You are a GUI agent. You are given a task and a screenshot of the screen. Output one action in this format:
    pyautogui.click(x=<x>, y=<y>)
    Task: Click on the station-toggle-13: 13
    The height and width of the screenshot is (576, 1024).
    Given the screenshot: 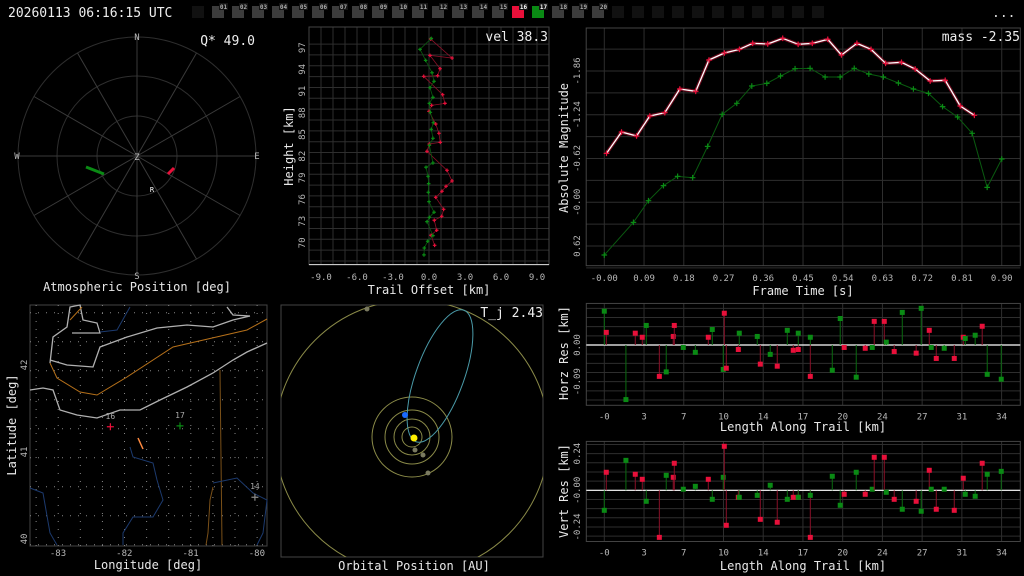 What is the action you would take?
    pyautogui.click(x=460, y=10)
    